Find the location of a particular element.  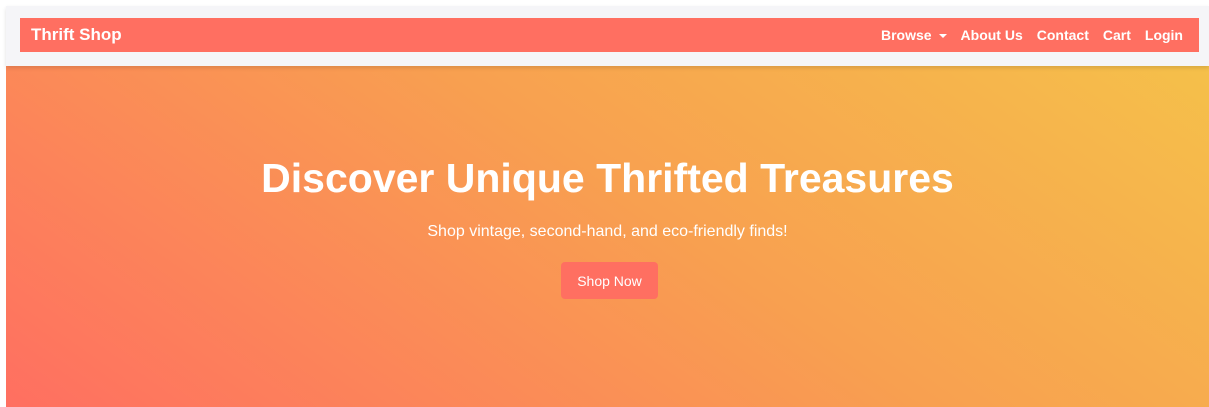

hero-title: Discover Unique Thrifted Treasures is located at coordinates (607, 178).